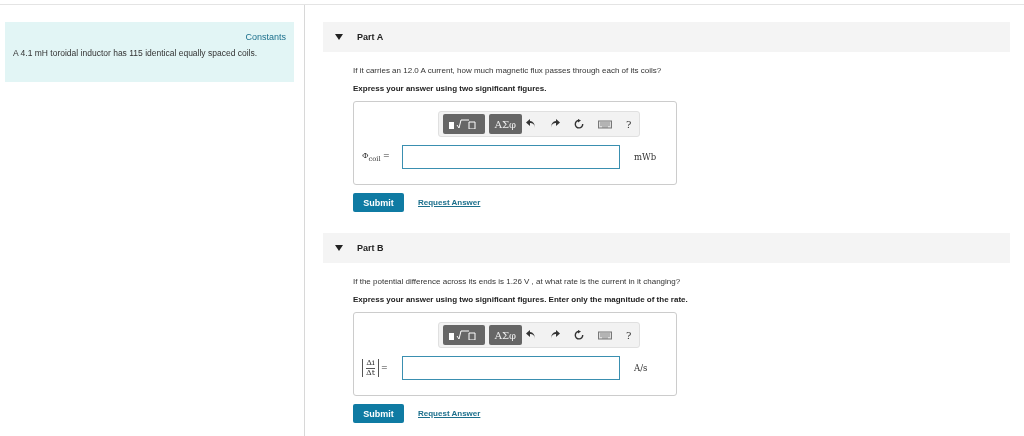 The width and height of the screenshot is (1024, 436). Describe the element at coordinates (370, 248) in the screenshot. I see `part-title: Part B` at that location.